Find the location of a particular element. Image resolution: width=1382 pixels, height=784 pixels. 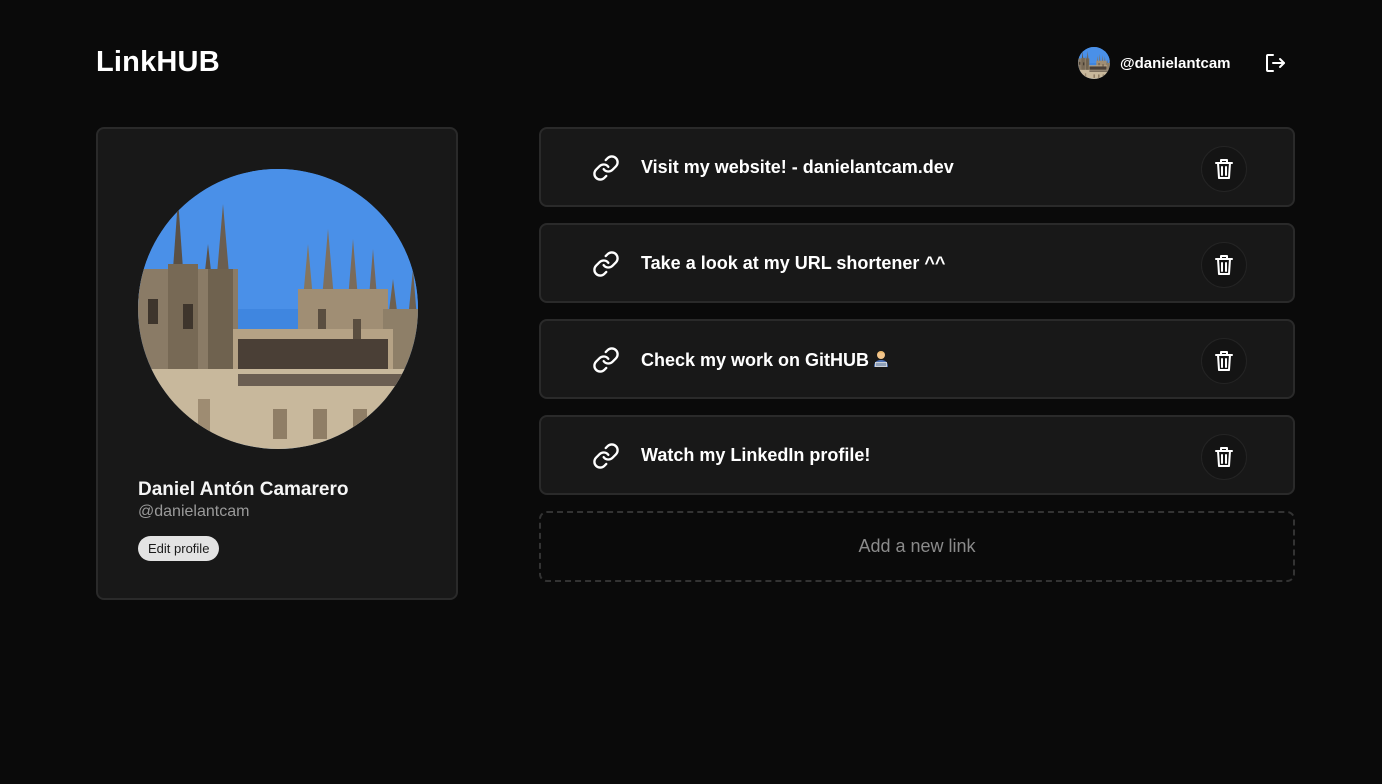

link-title-text: Check my work on GitHUB is located at coordinates (755, 360).